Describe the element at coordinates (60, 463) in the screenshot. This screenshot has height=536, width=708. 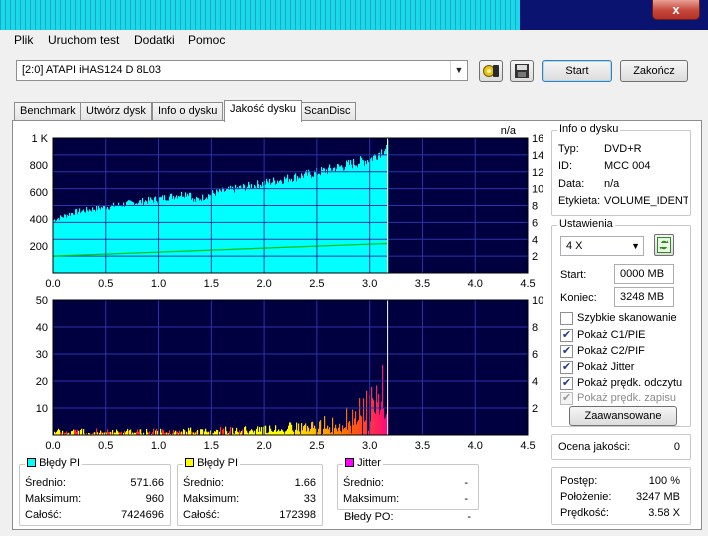
I see `pi-errors-title: Błędy PI` at that location.